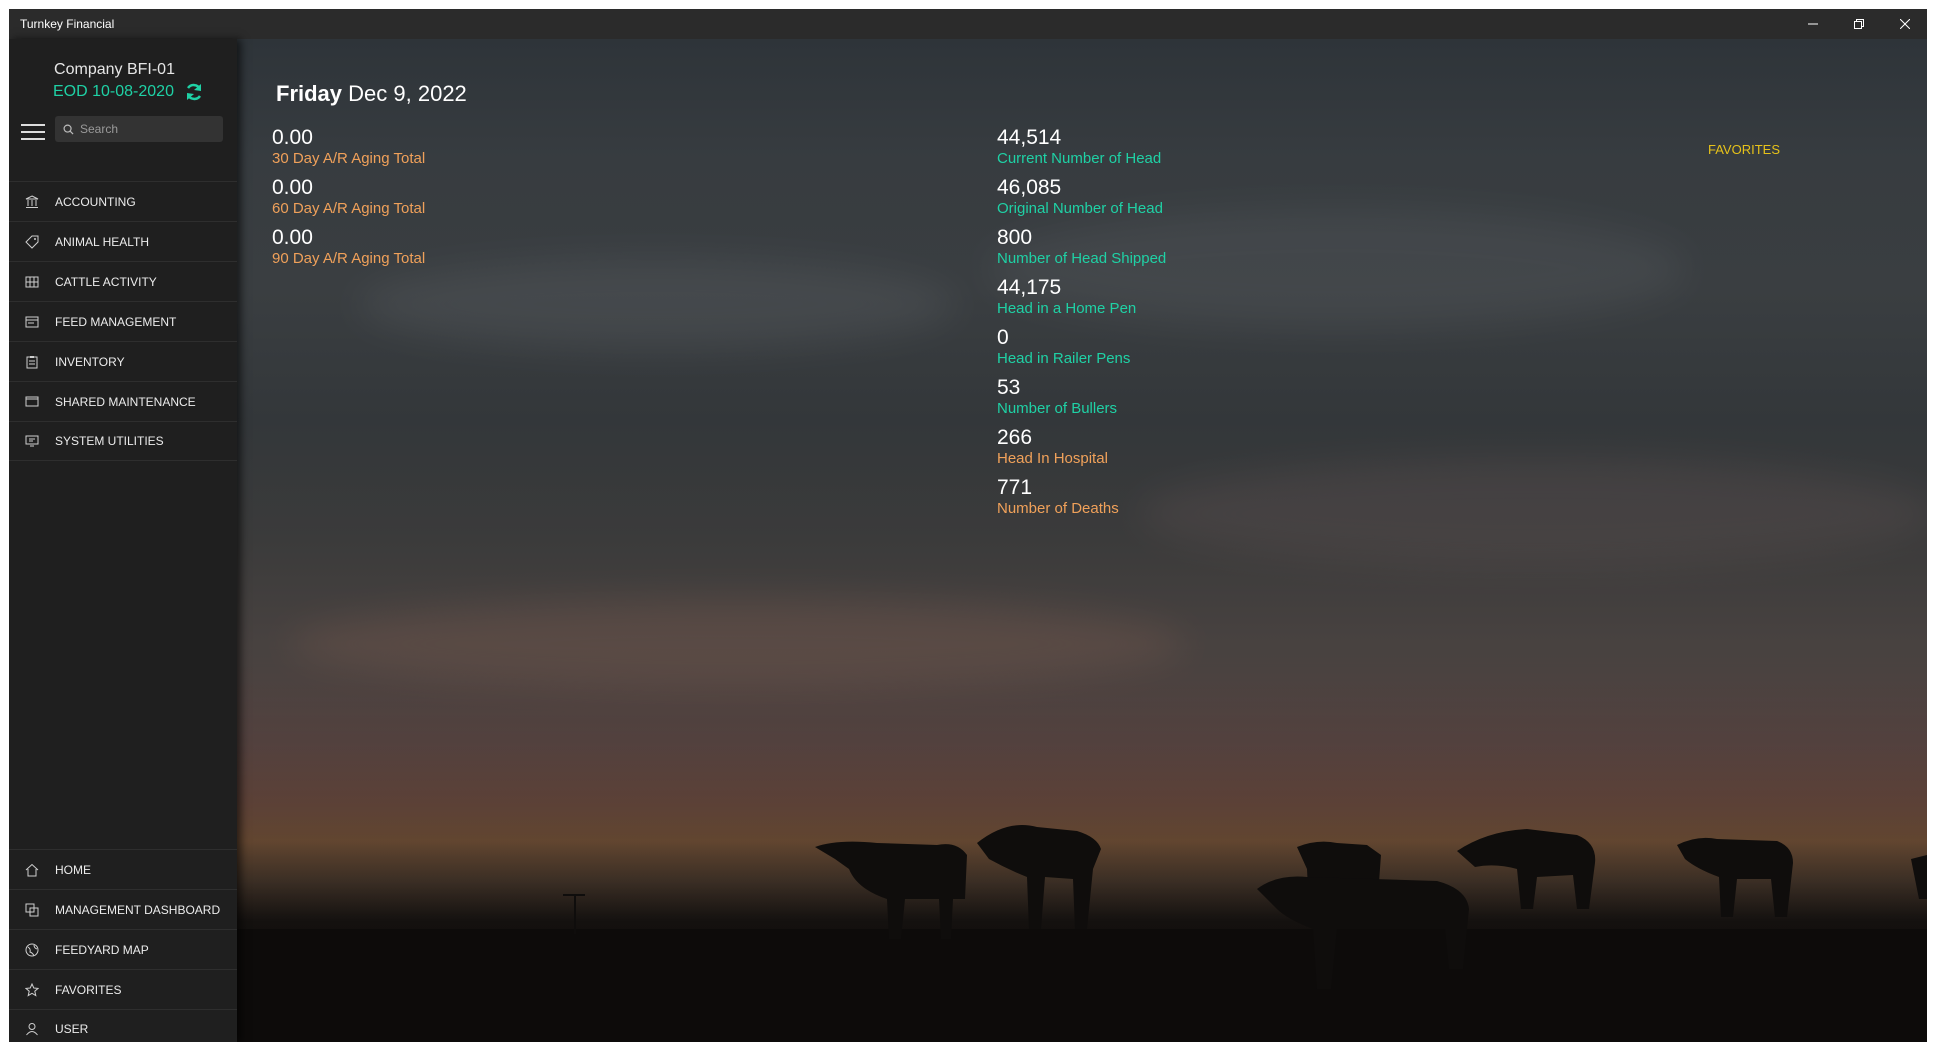  Describe the element at coordinates (32, 990) in the screenshot. I see `star-icon` at that location.